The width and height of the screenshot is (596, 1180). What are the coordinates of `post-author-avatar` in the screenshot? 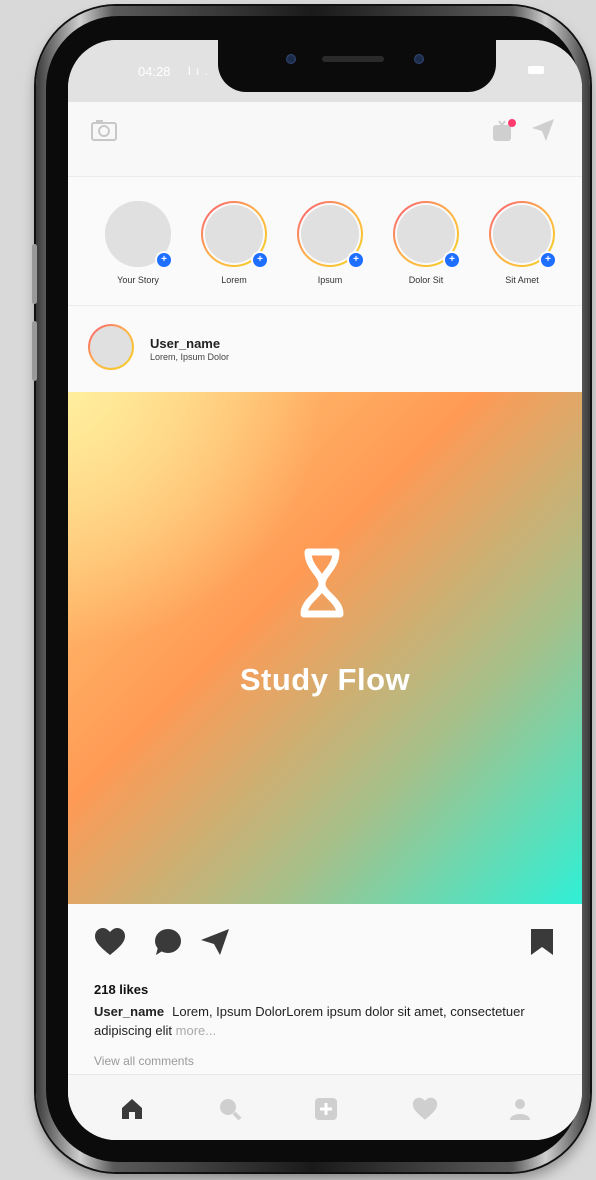 It's located at (111, 347).